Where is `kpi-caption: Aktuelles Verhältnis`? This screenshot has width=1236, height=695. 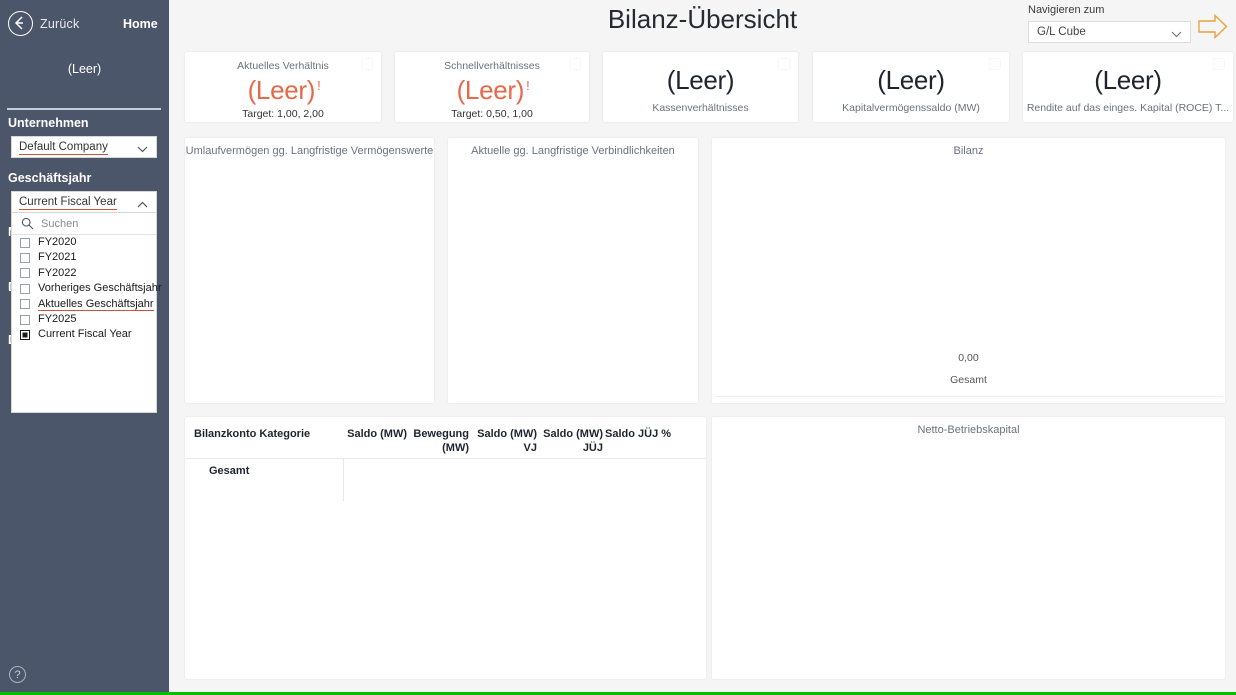
kpi-caption: Aktuelles Verhältnis is located at coordinates (283, 66).